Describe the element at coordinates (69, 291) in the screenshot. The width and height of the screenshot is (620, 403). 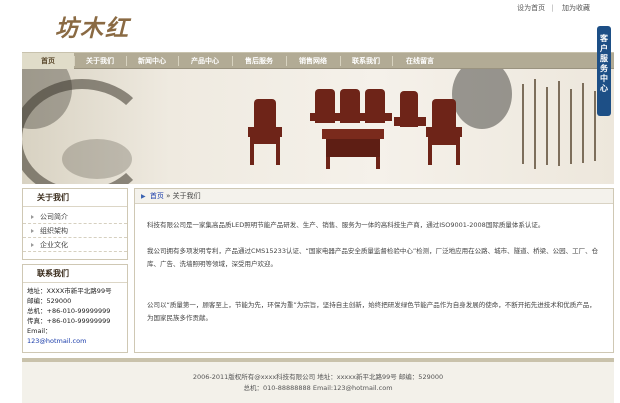
I see `contact-address: 地址：XXXX市新平北路99号` at that location.